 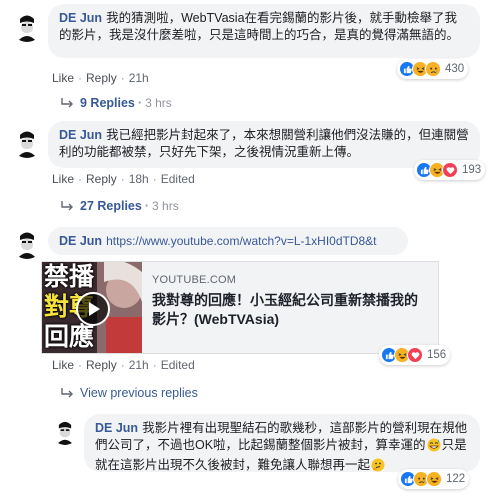 I want to click on replies-count: 9 Replies, so click(x=107, y=103).